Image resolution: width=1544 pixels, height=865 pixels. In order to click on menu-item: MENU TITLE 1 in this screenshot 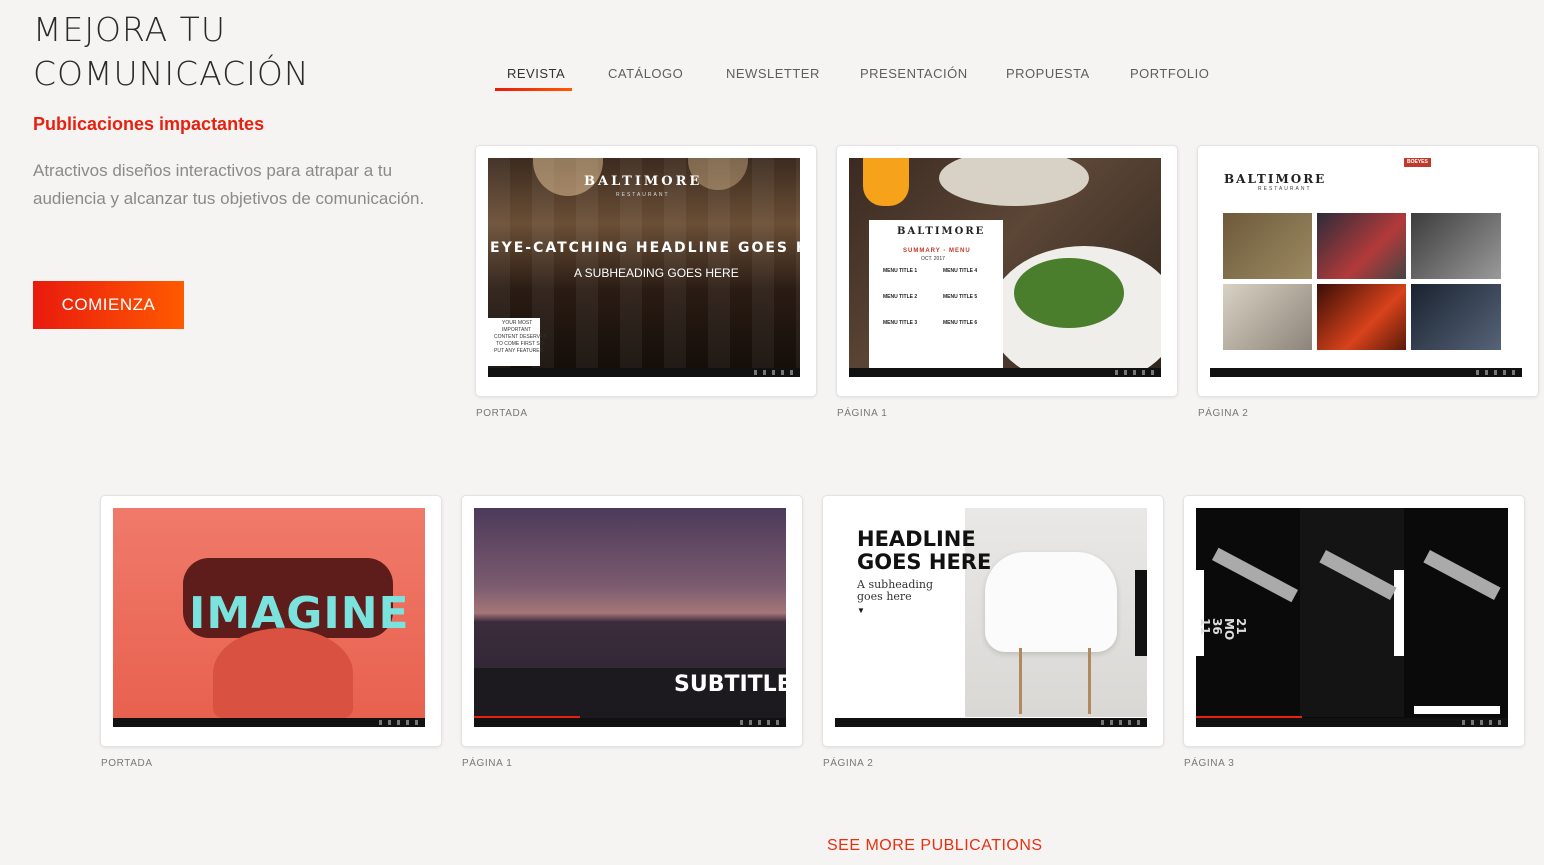, I will do `click(900, 271)`.